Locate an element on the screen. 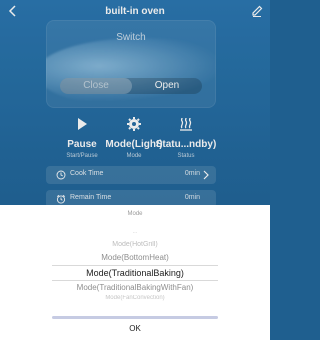 This screenshot has width=320, height=340. picker-option-selected: Mode(TraditionalBaking) is located at coordinates (135, 273).